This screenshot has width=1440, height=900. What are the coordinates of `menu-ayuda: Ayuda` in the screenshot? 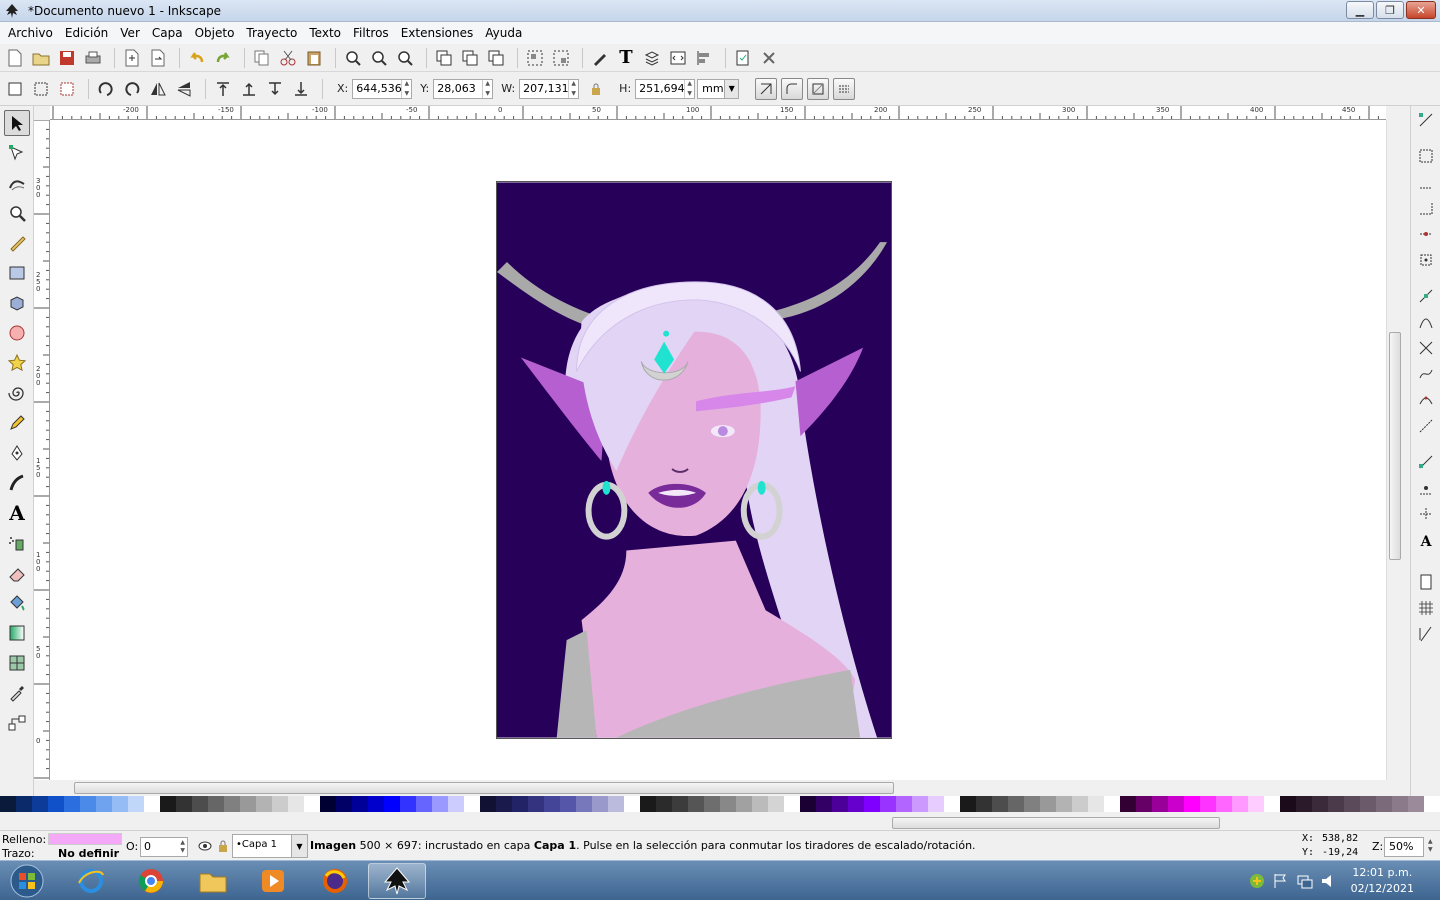 It's located at (503, 33).